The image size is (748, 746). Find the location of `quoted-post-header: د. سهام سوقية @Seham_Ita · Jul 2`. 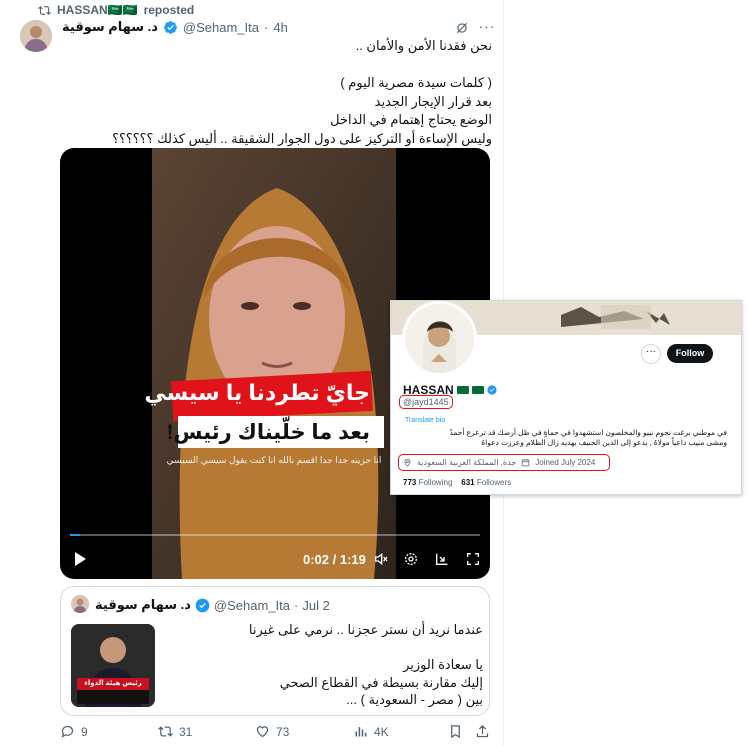

quoted-post-header: د. سهام سوقية @Seham_Ita · Jul 2 is located at coordinates (212, 605).